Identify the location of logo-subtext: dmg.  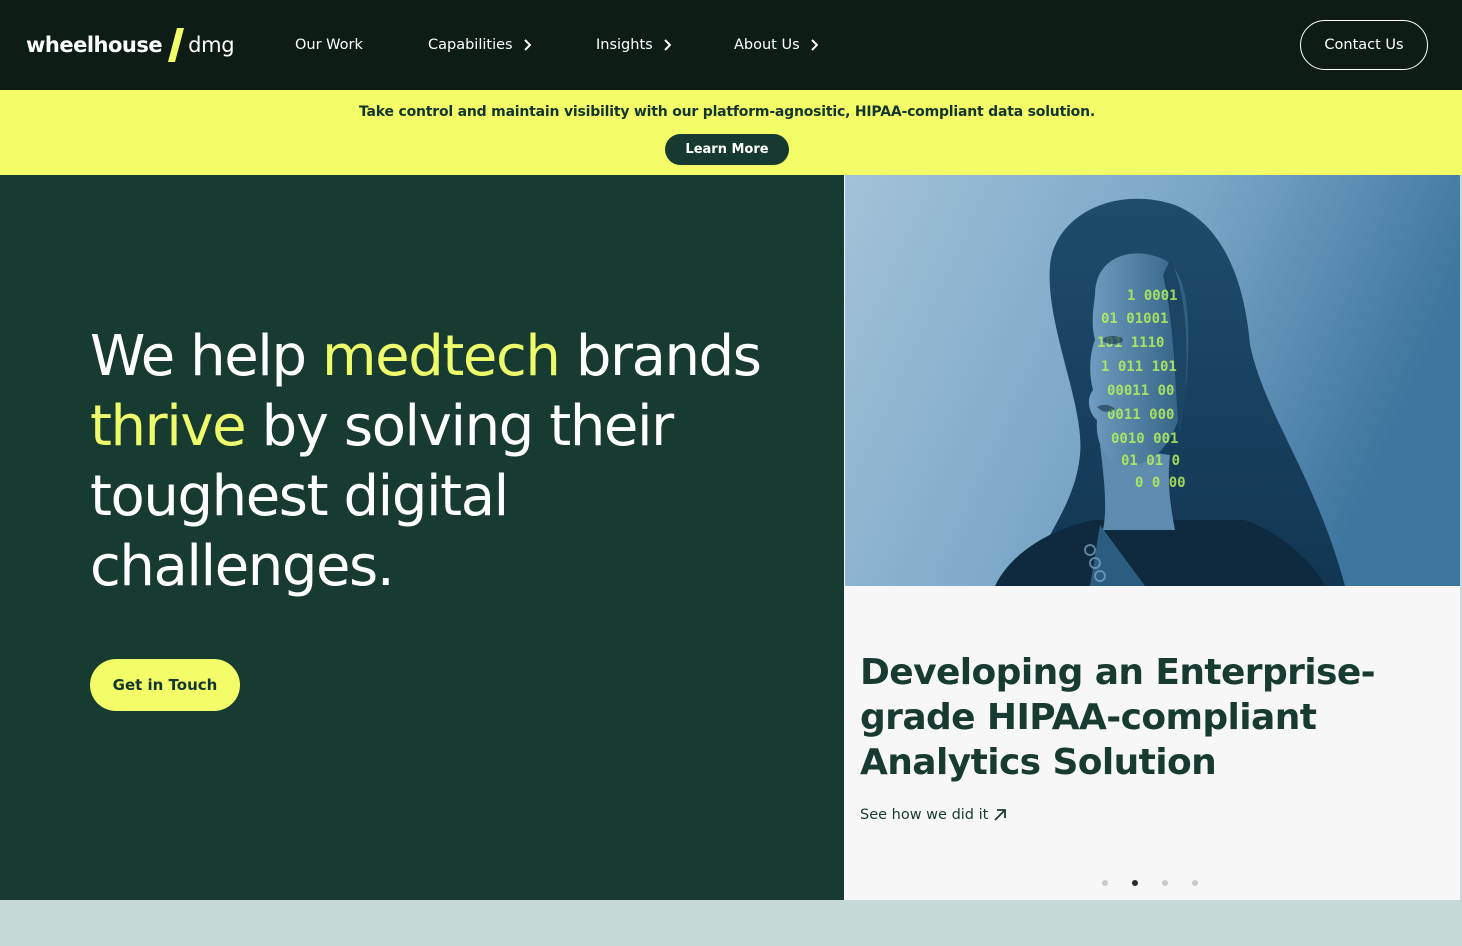
(211, 45).